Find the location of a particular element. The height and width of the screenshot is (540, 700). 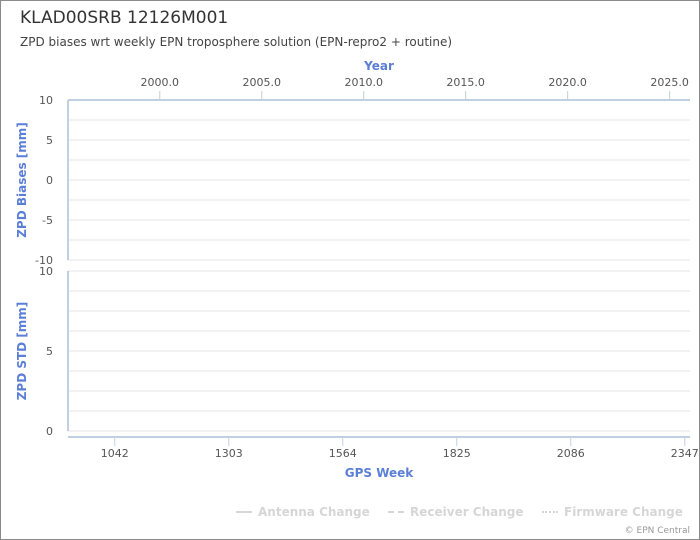

legend-label-firmware: Firmware Change is located at coordinates (623, 512).